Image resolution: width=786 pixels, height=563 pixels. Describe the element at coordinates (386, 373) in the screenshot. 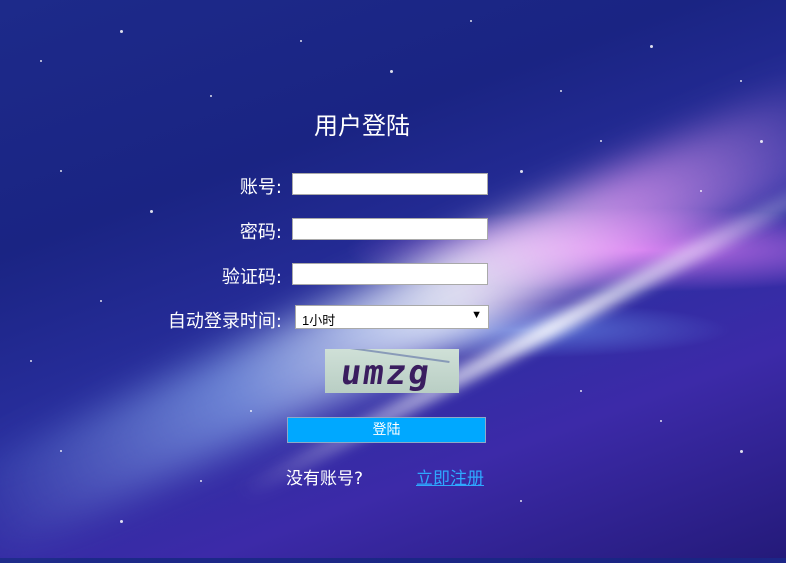

I see `captcha-text: umzg` at that location.